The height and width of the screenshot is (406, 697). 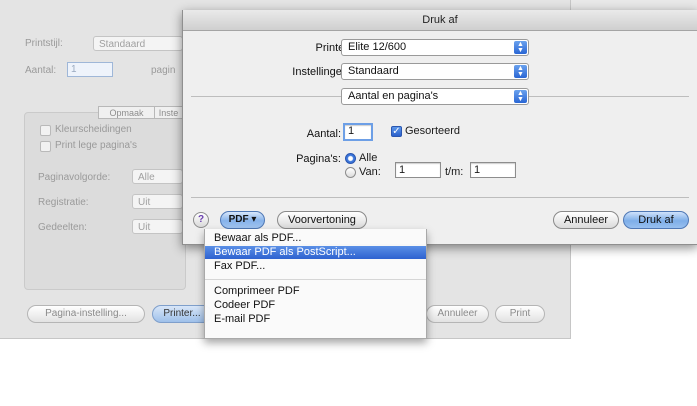 What do you see at coordinates (318, 159) in the screenshot?
I see `pages-label: Pagina's:` at bounding box center [318, 159].